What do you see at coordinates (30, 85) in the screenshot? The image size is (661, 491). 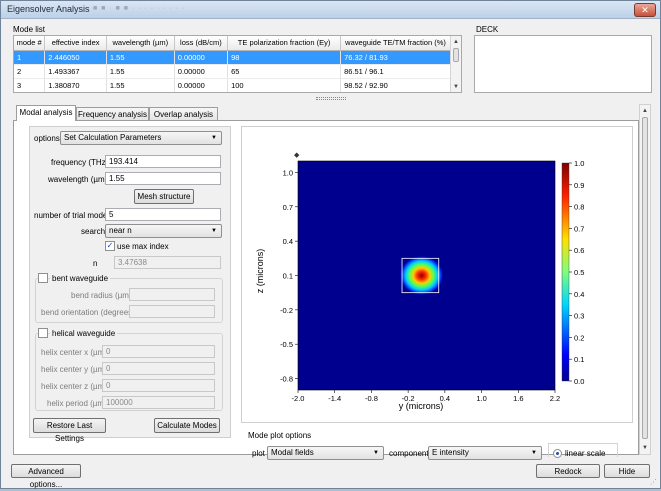 I see `table-cell: 3` at bounding box center [30, 85].